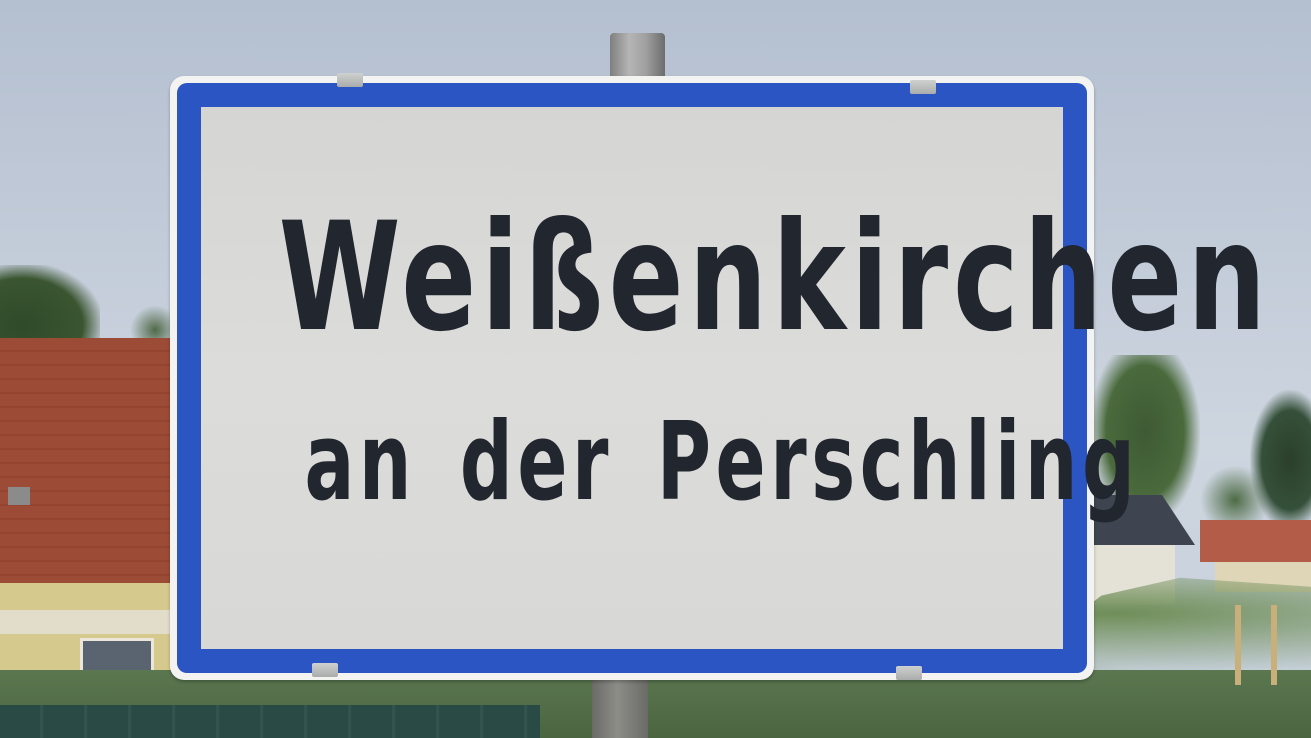 The height and width of the screenshot is (738, 1311). I want to click on house-far-right-roof, so click(1255, 541).